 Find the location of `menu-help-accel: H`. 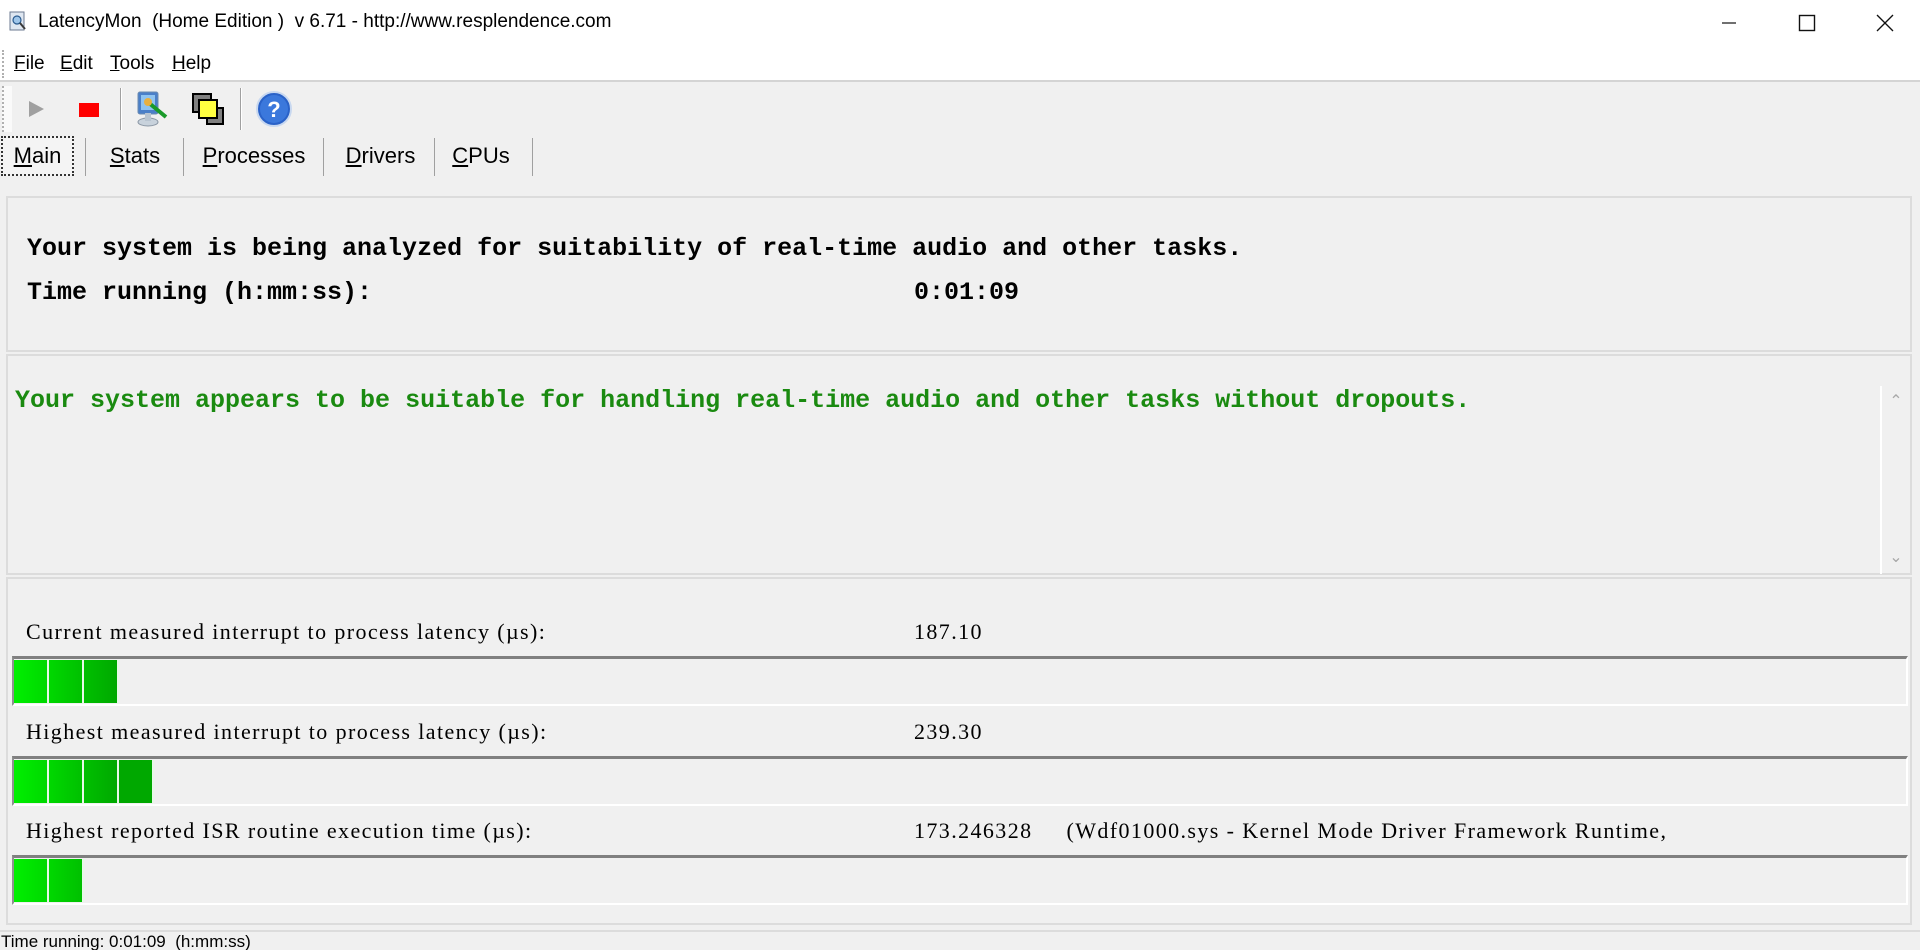

menu-help-accel: H is located at coordinates (179, 63).